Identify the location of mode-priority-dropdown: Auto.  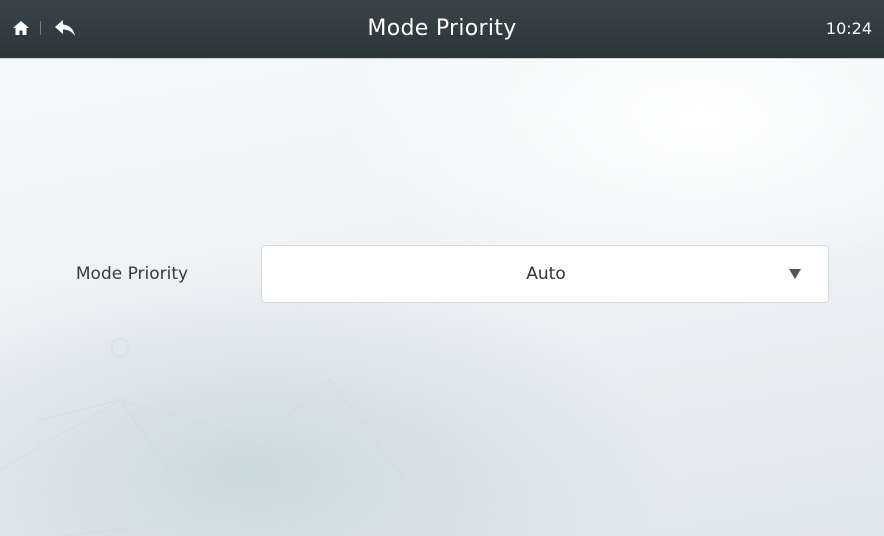
(545, 274).